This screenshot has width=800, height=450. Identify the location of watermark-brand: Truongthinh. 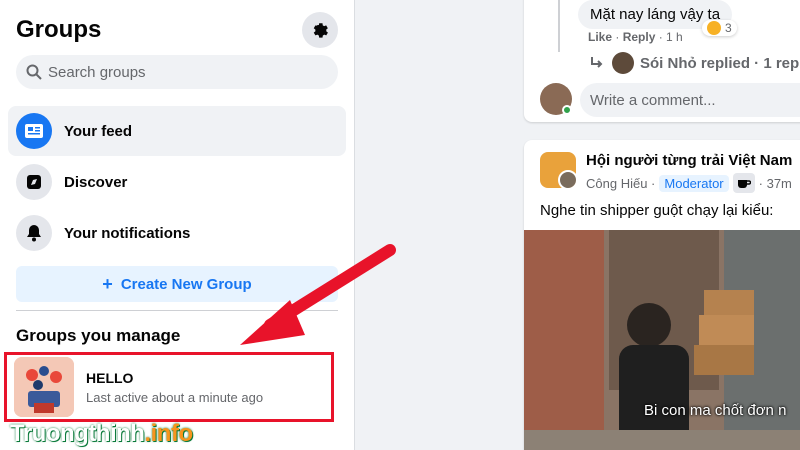
(77, 433).